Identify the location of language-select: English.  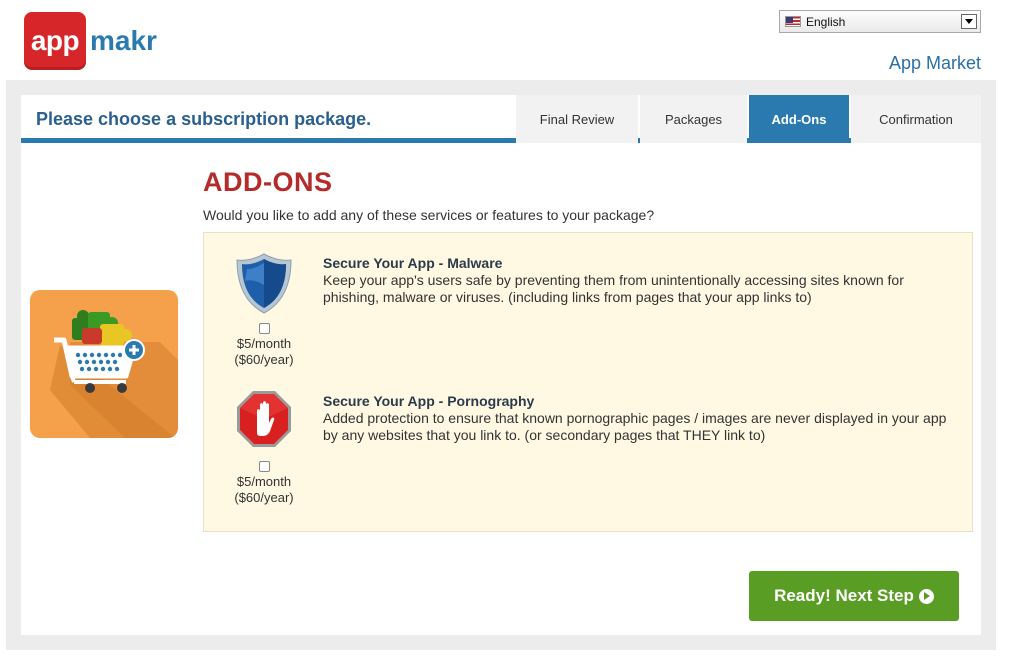
(880, 21).